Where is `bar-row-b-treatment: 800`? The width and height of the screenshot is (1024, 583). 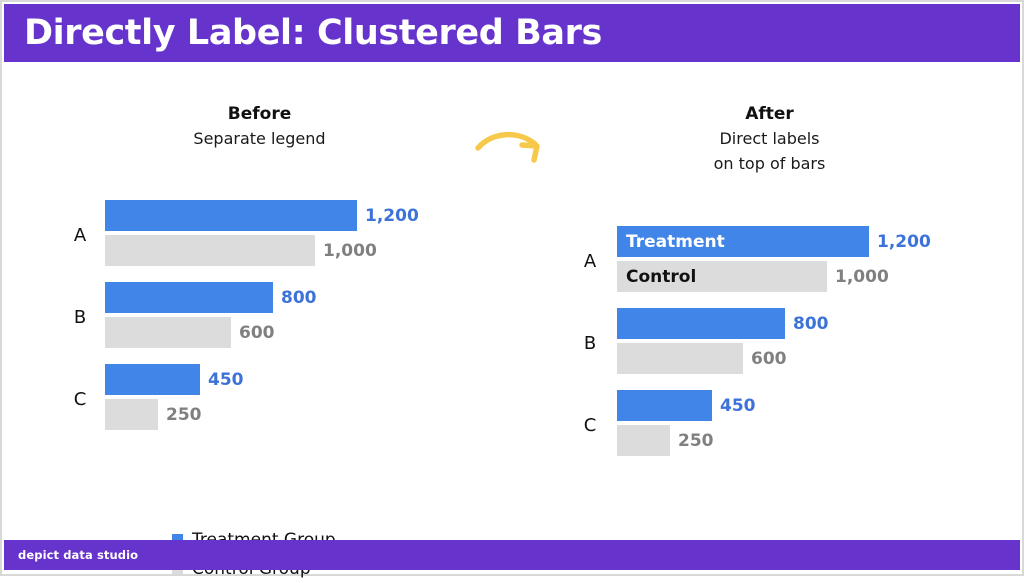
bar-row-b-treatment: 800 is located at coordinates (211, 297).